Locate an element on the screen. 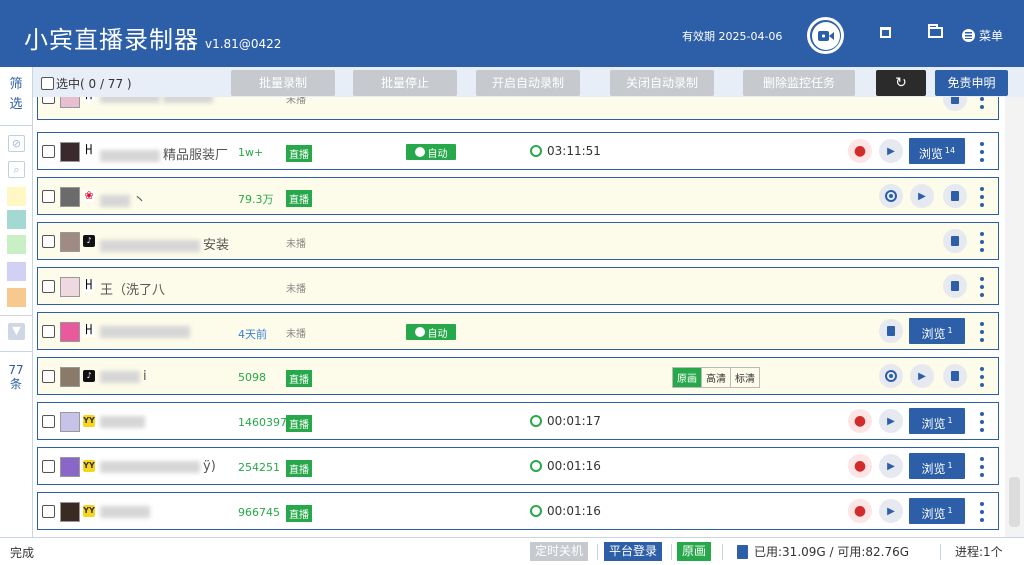  play-icon: ▶ is located at coordinates (891, 421).